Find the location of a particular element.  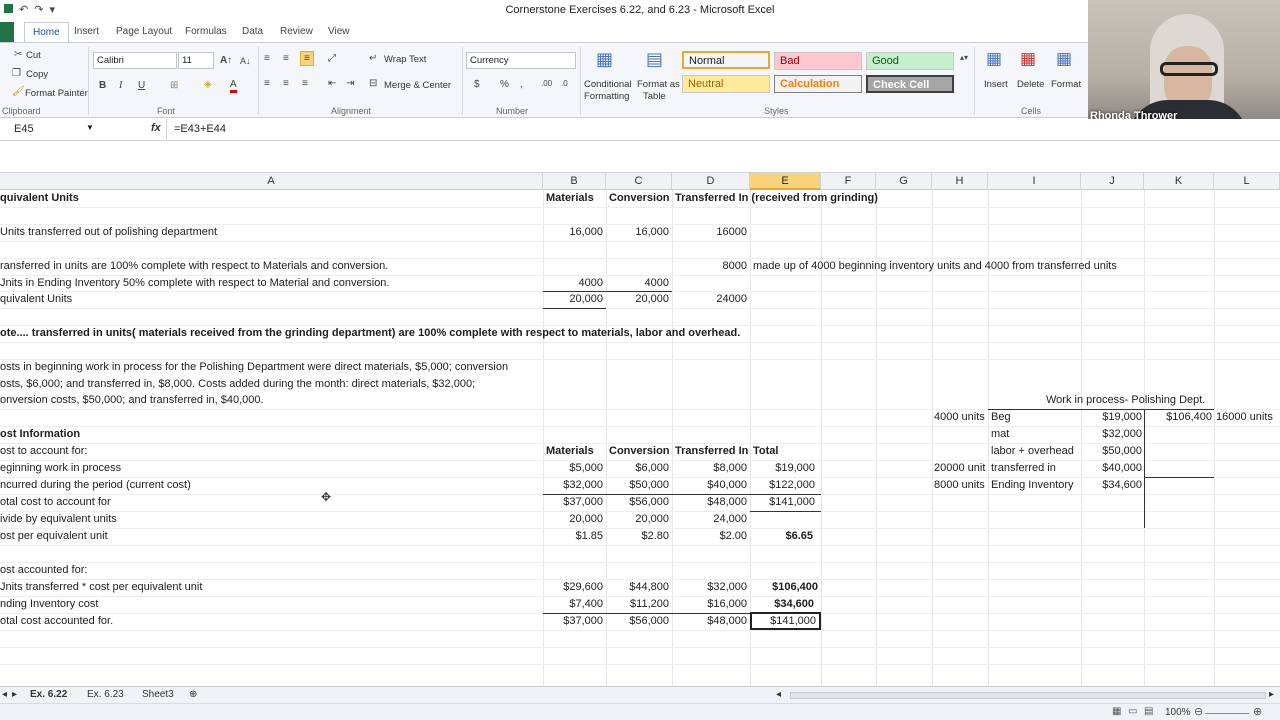

font-color-icon: A is located at coordinates (233, 86).